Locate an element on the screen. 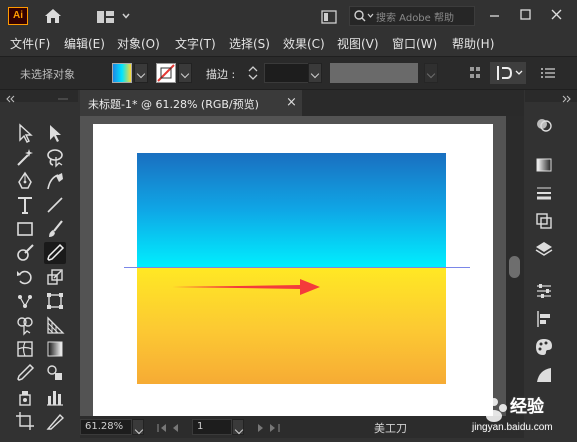 The width and height of the screenshot is (577, 442). selection-status: 未选择对象 is located at coordinates (47, 74).